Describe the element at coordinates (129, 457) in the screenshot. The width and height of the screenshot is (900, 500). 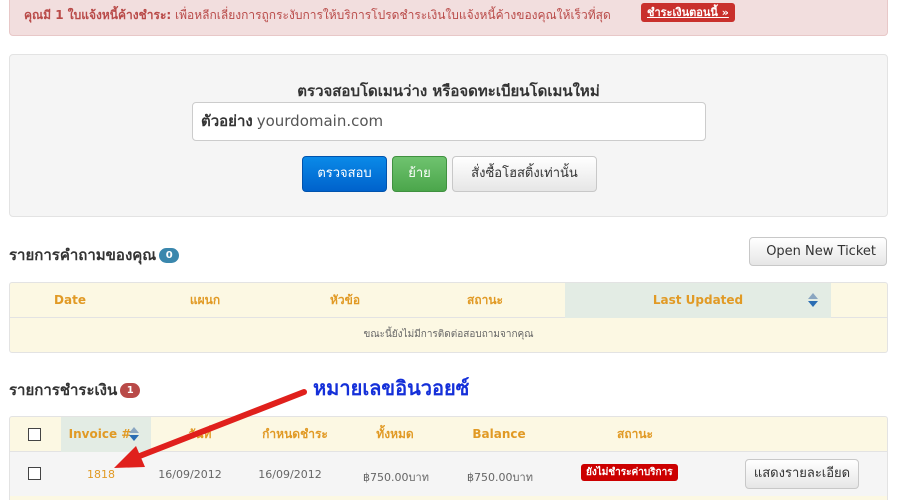
I see `annotation-arrow-head` at that location.